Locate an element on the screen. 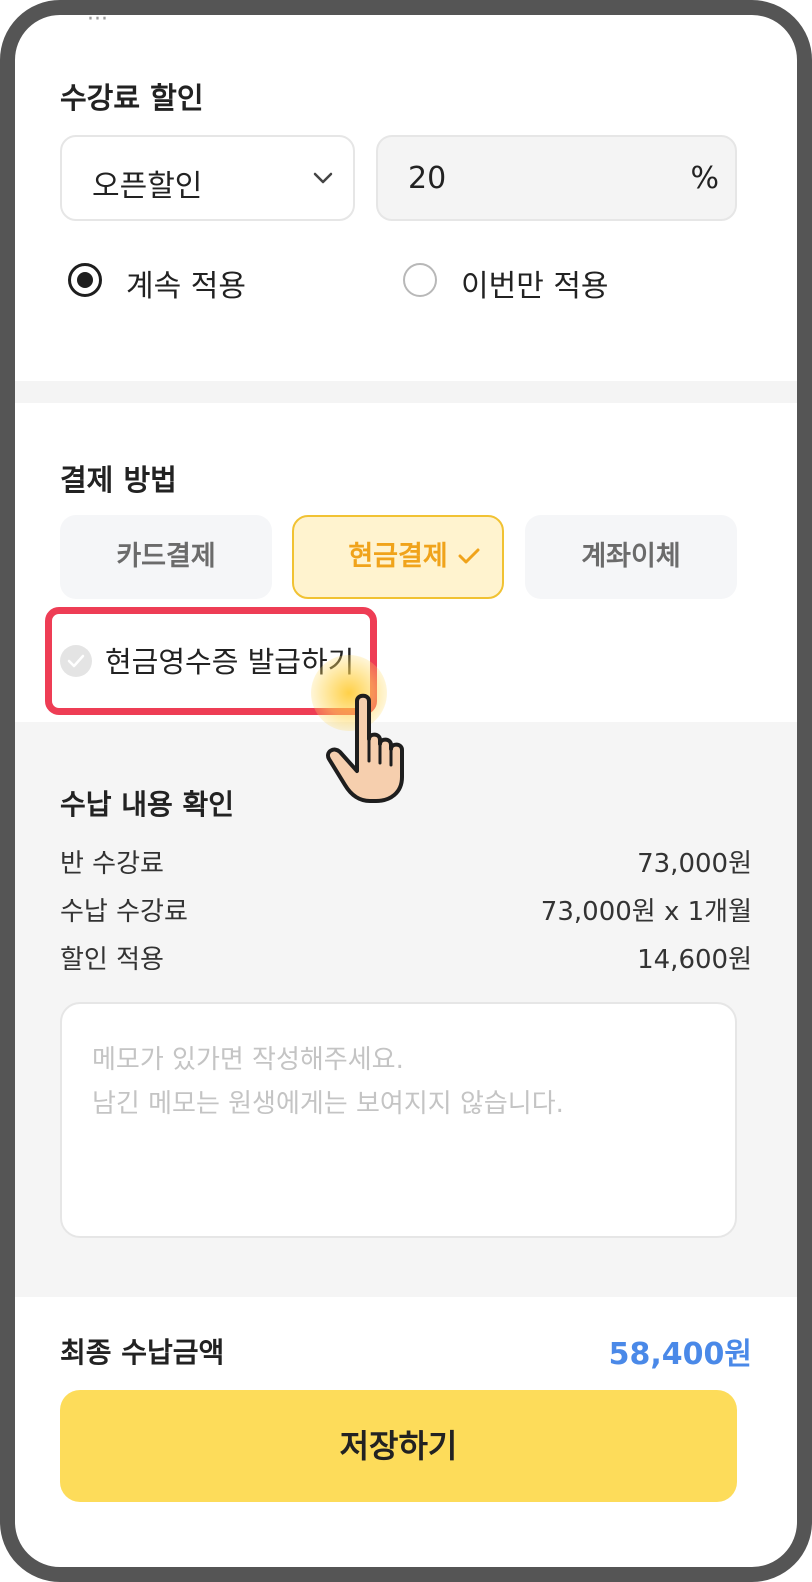 The height and width of the screenshot is (1582, 812). summary-row-label: 반 수강료 is located at coordinates (112, 864).